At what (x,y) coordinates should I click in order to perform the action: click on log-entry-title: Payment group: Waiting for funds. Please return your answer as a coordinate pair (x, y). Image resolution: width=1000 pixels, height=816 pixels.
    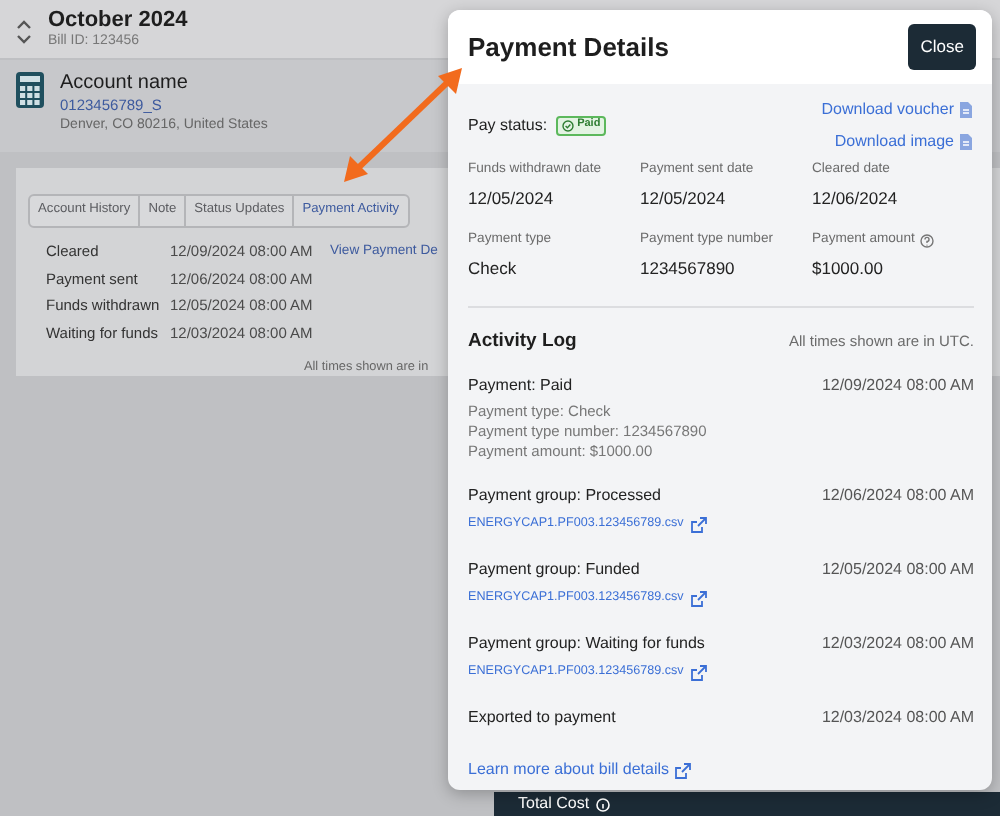
    Looking at the image, I should click on (586, 644).